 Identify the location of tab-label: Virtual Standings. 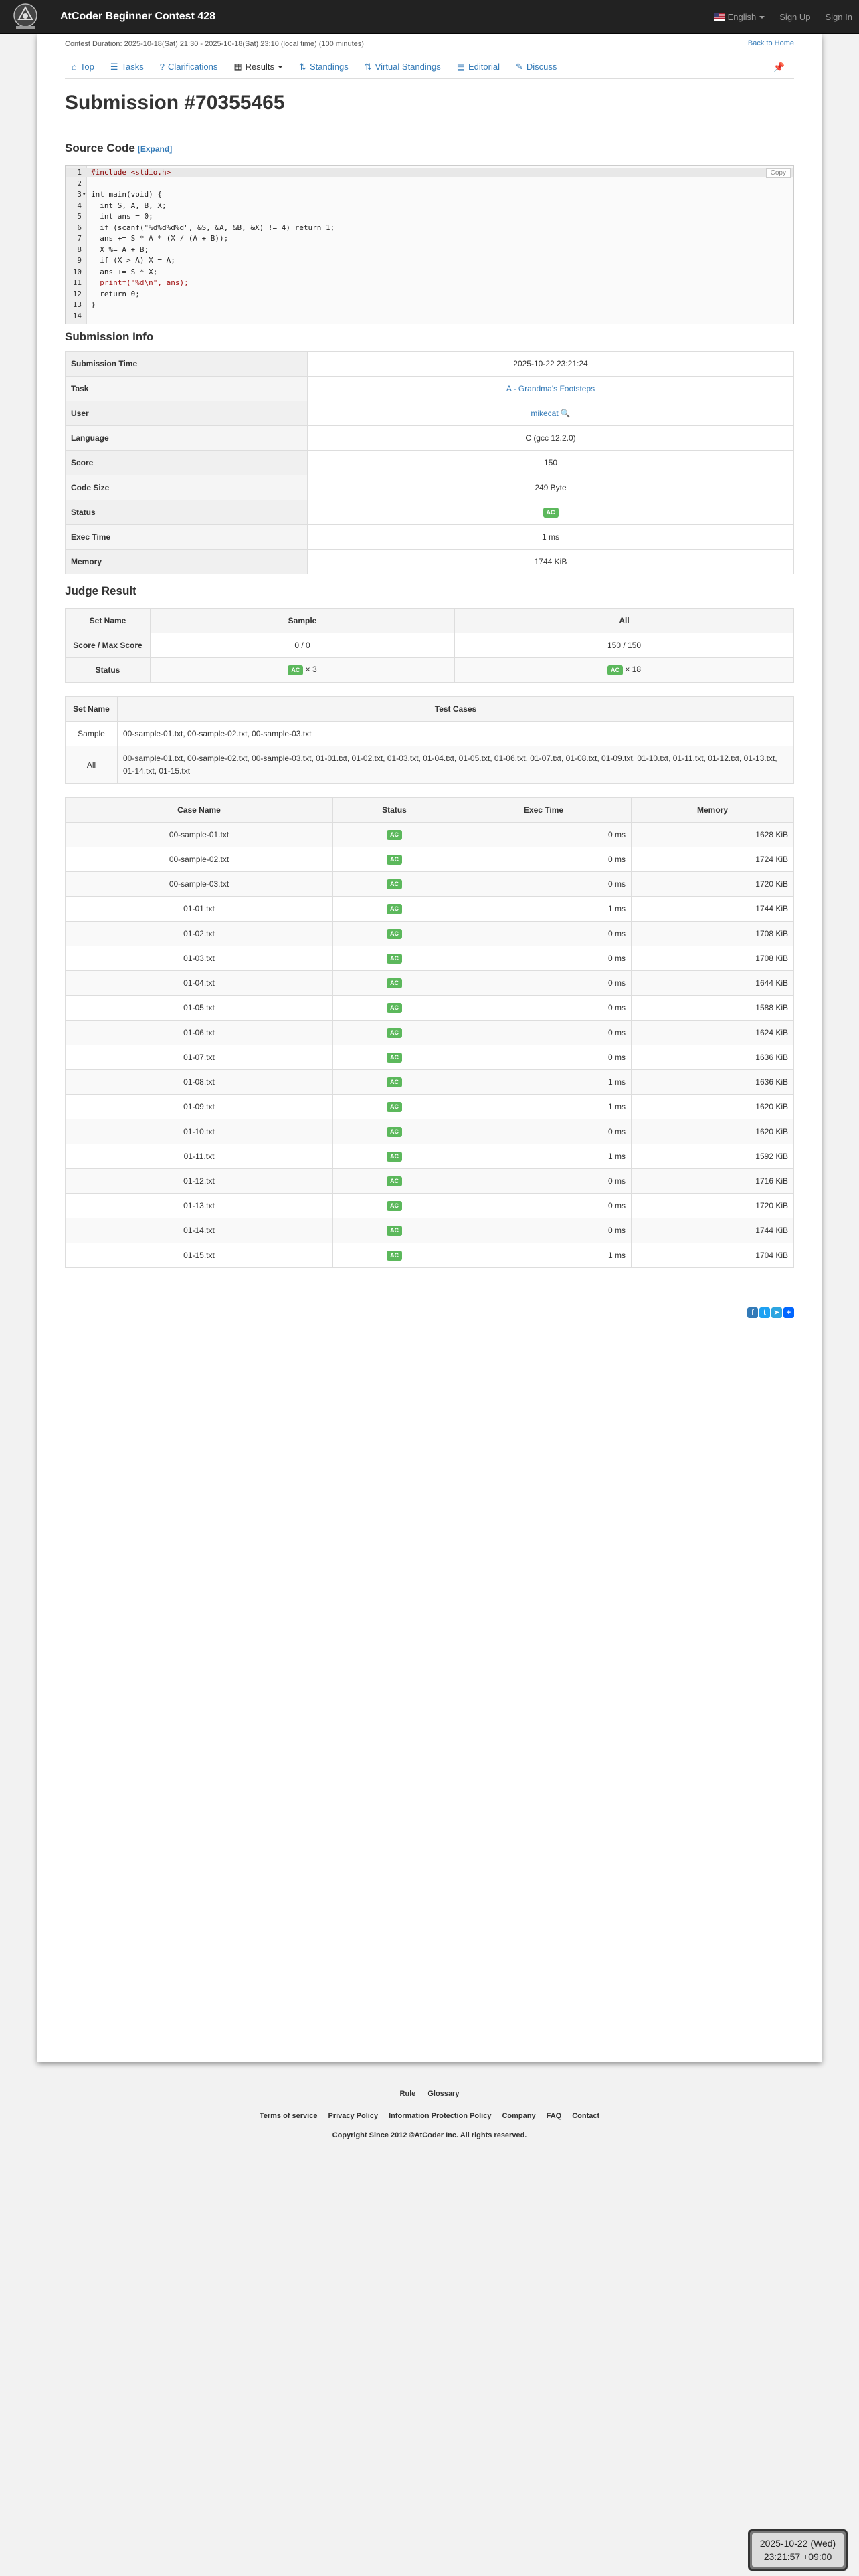
(408, 67).